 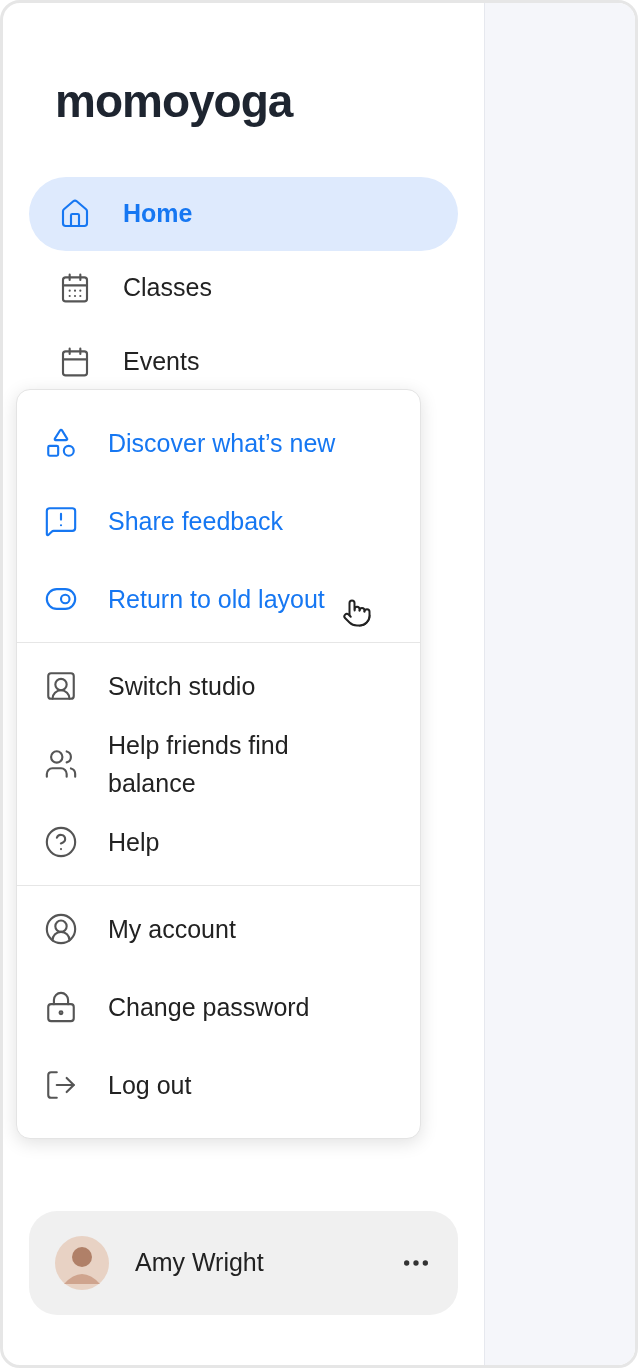 I want to click on lock-icon, so click(x=61, y=1007).